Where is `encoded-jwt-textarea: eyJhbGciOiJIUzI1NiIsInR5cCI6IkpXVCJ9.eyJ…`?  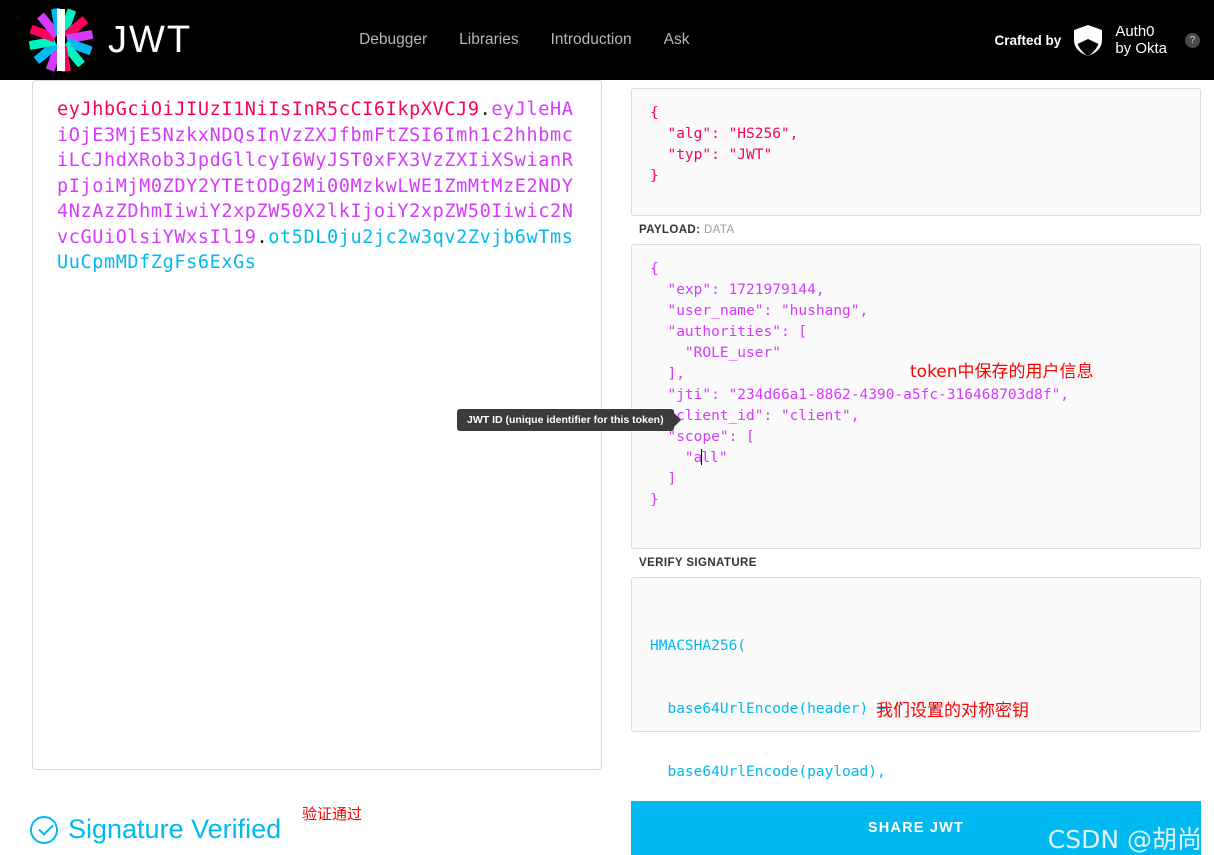 encoded-jwt-textarea: eyJhbGciOiJIUzI1NiIsInR5cCI6IkpXVCJ9.eyJ… is located at coordinates (317, 178).